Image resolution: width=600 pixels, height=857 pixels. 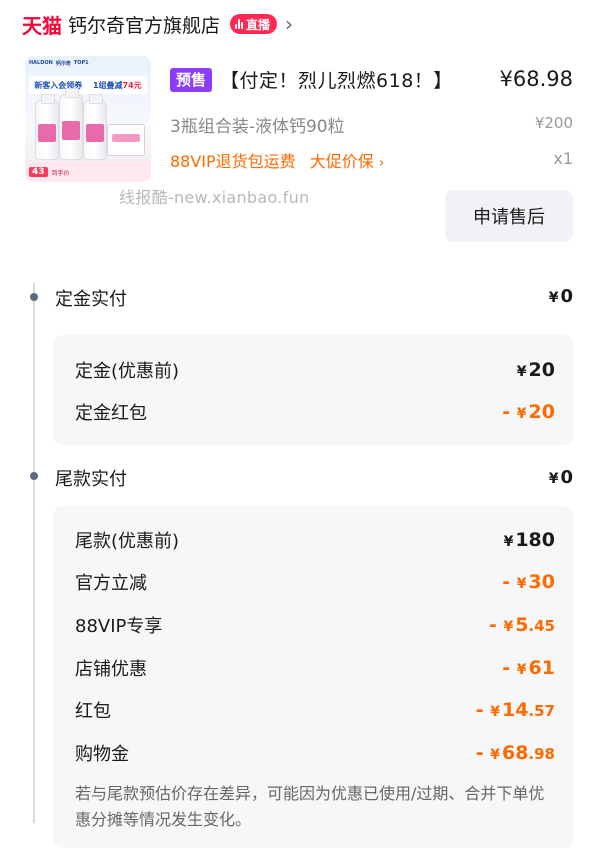 I want to click on product-image-price-strip: 43 到手价, so click(x=88, y=172).